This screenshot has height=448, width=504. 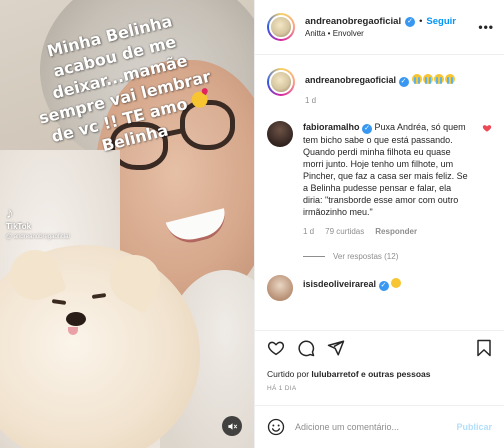 I want to click on author-username: andreanobregaoficial, so click(x=353, y=21).